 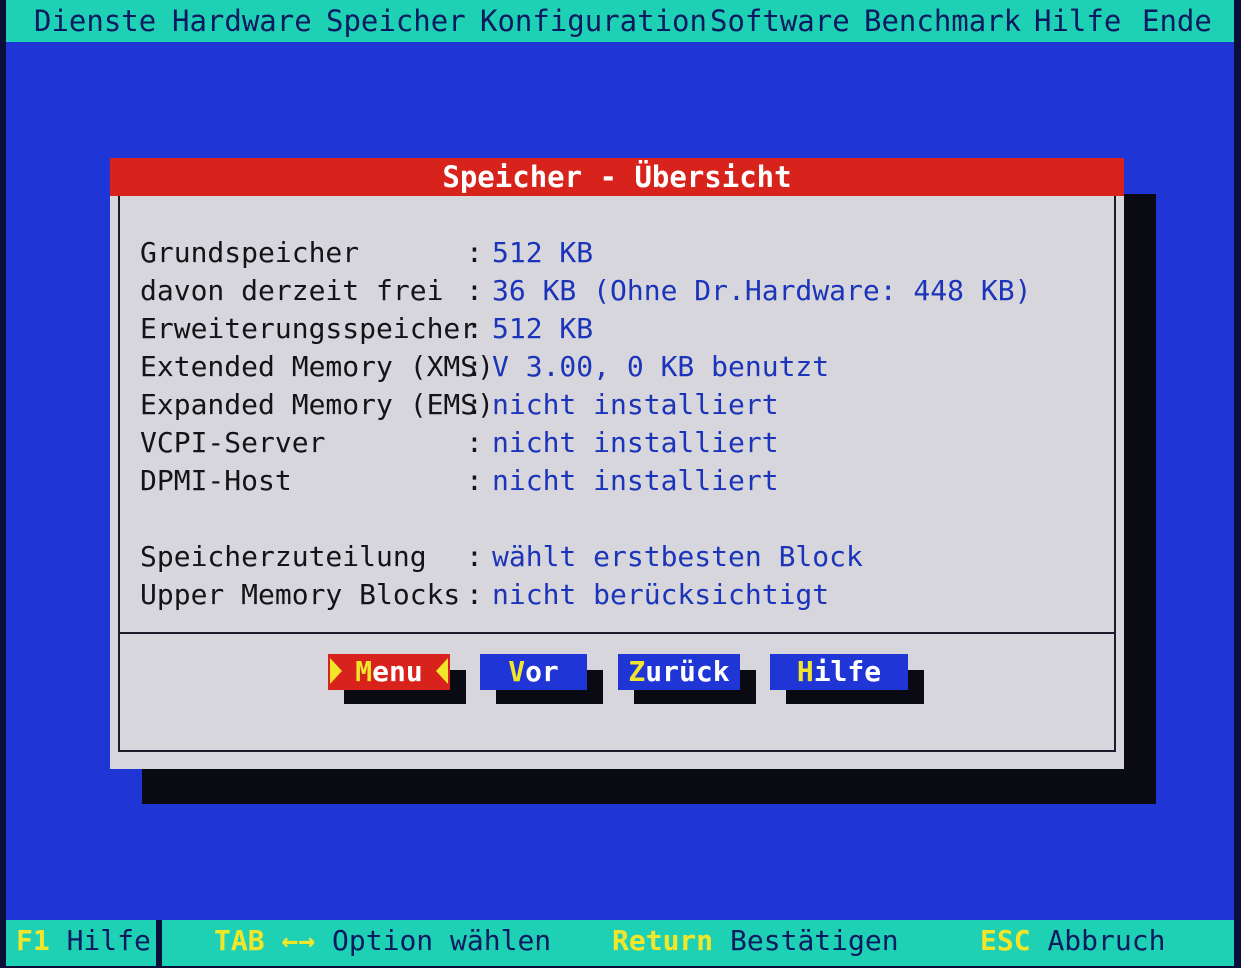 What do you see at coordinates (780, 21) in the screenshot?
I see `menu-item-software: Software` at bounding box center [780, 21].